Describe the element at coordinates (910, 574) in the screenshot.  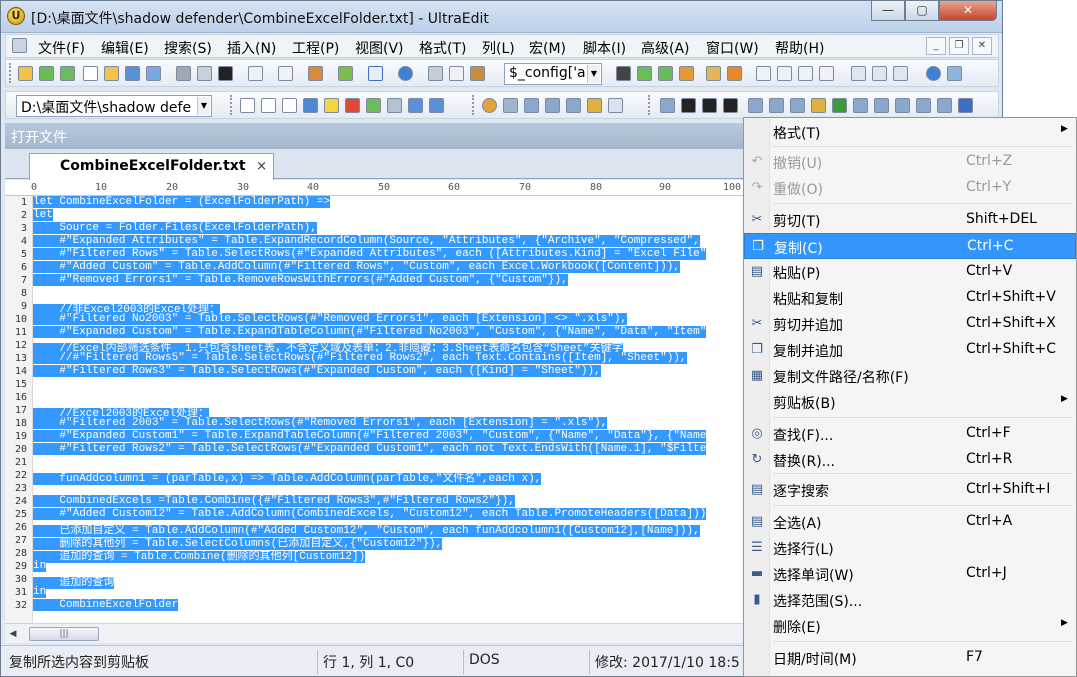
I see `context-menu-item: ▬ 选择单词(W) Ctrl+J` at that location.